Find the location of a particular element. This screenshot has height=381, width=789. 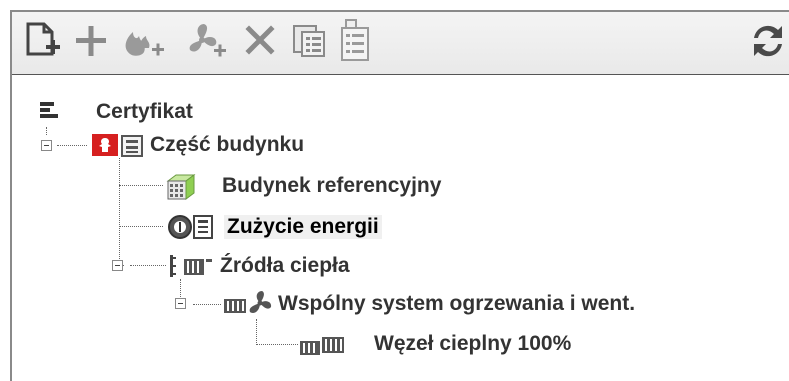

new-document-icon is located at coordinates (43, 39).